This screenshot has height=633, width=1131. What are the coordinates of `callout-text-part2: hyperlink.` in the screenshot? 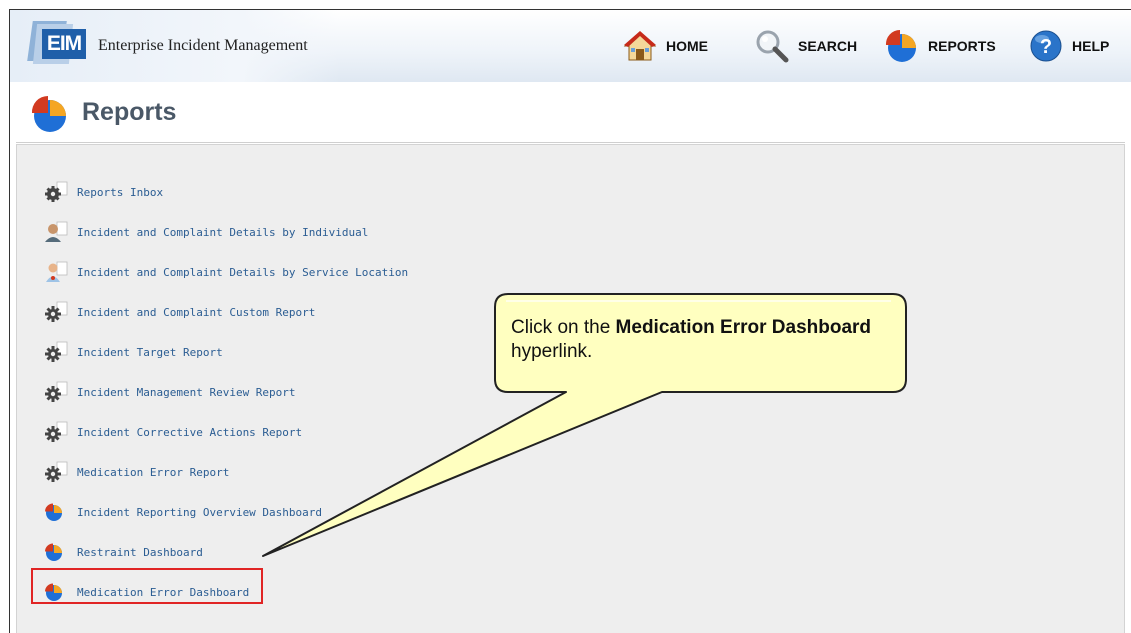 It's located at (552, 351).